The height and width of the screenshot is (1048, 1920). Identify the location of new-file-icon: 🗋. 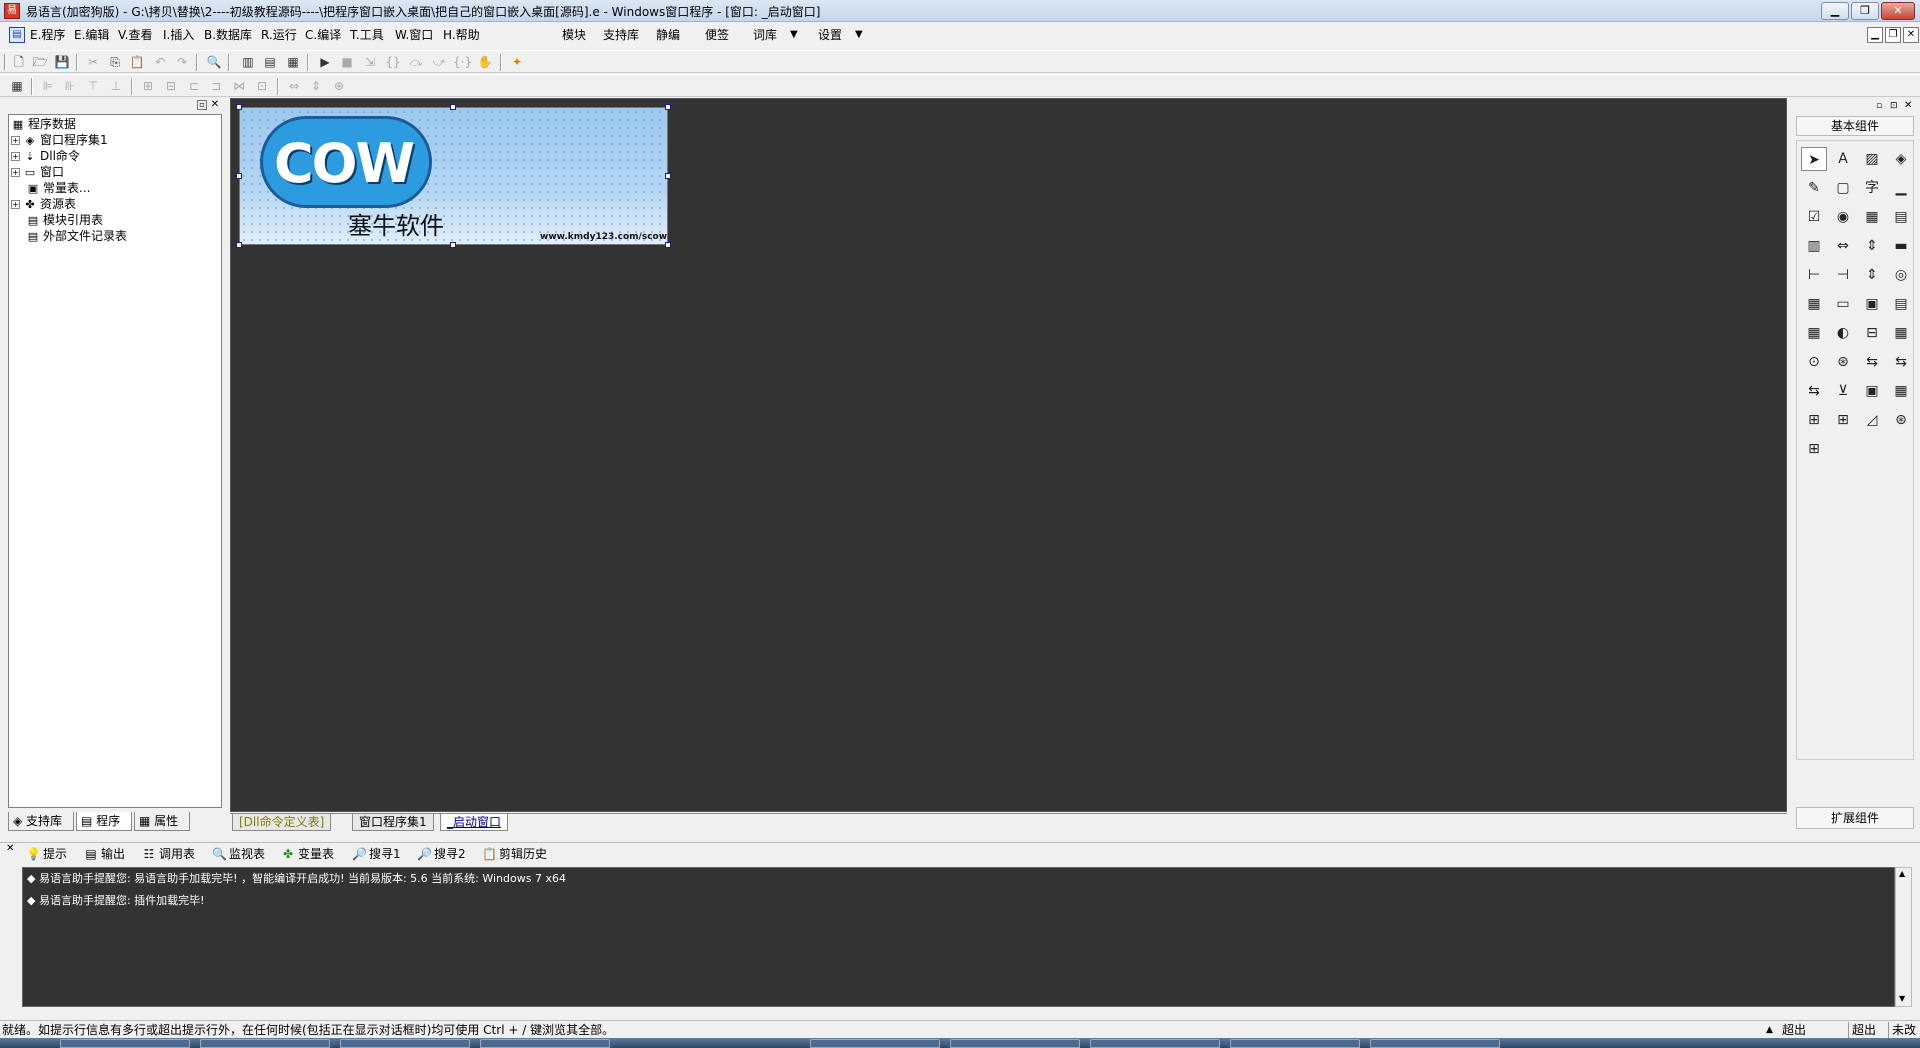
(19, 62).